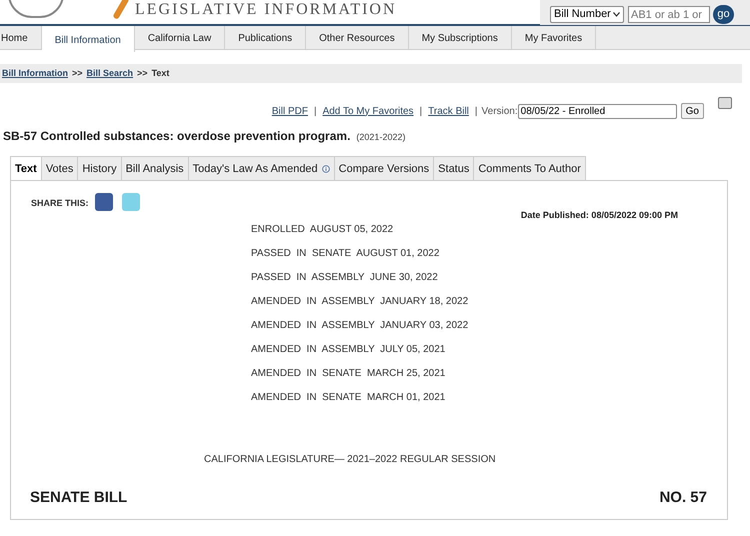 This screenshot has width=750, height=536. Describe the element at coordinates (381, 137) in the screenshot. I see `session-years: (2021-2022)` at that location.